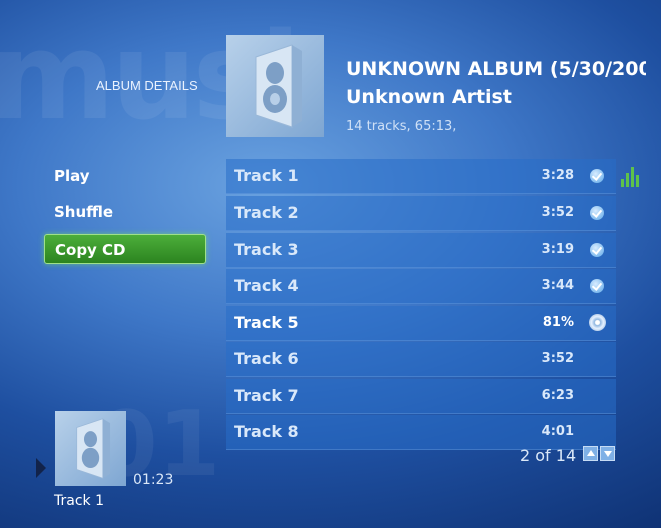 This screenshot has width=661, height=528. Describe the element at coordinates (125, 176) in the screenshot. I see `play-button: Play` at that location.